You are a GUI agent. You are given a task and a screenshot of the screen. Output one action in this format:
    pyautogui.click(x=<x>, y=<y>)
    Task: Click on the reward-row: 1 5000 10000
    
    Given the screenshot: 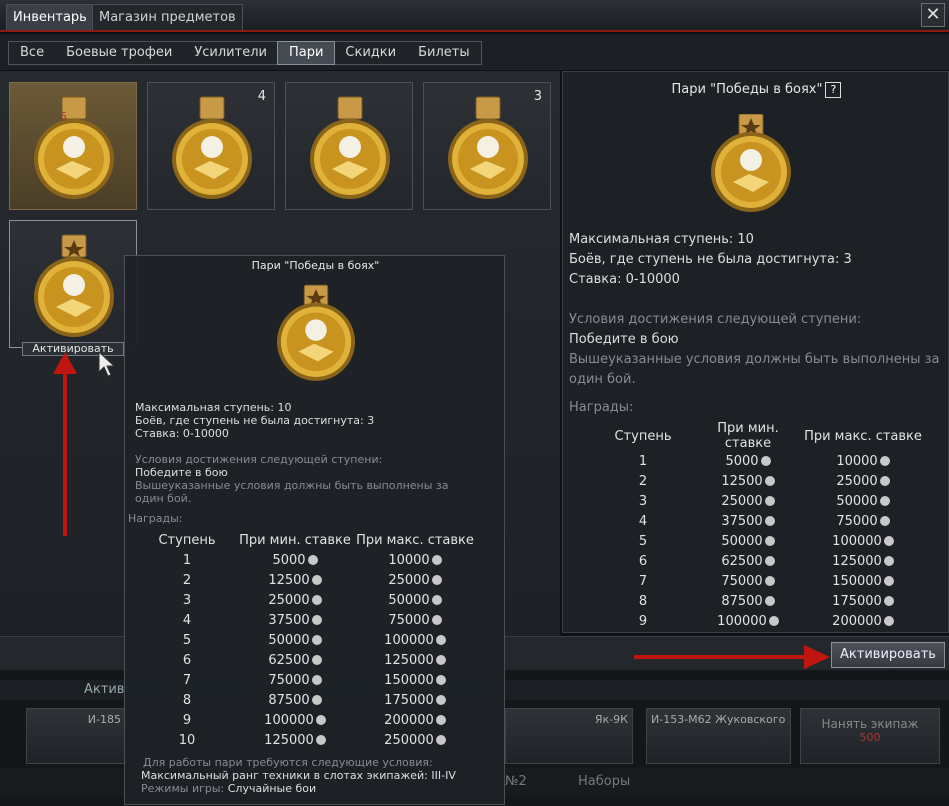 What is the action you would take?
    pyautogui.click(x=307, y=560)
    